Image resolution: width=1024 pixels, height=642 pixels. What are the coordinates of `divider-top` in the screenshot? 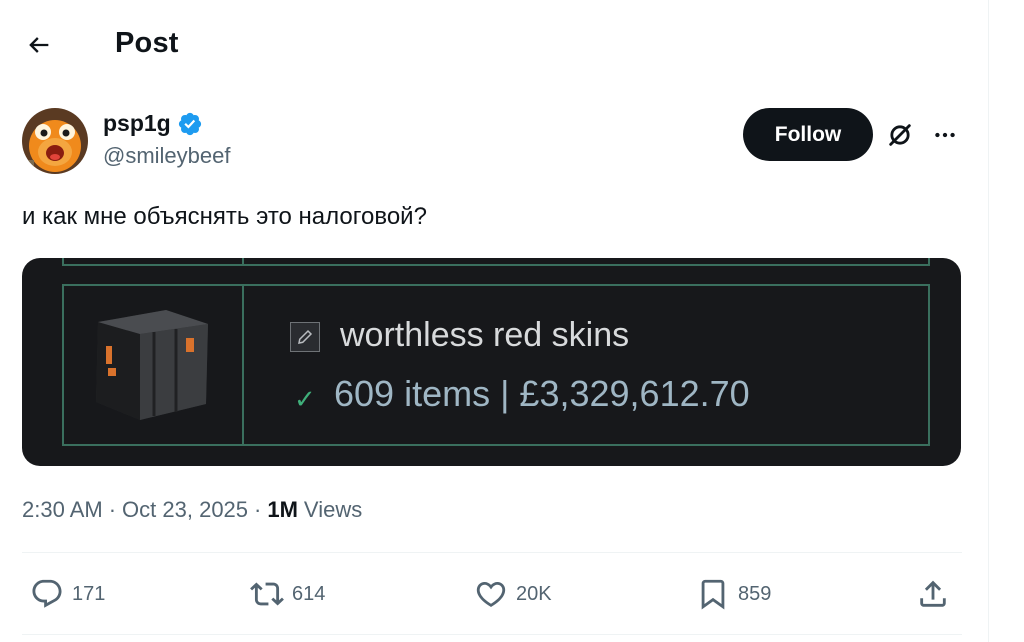 It's located at (492, 552).